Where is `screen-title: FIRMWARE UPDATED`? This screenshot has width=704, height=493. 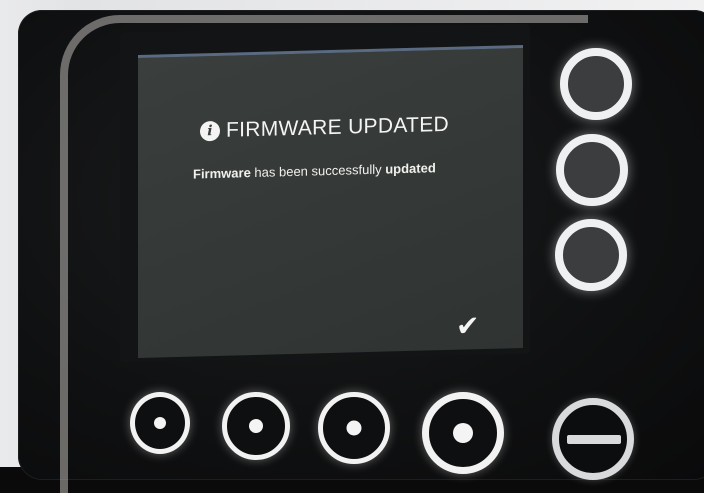 screen-title: FIRMWARE UPDATED is located at coordinates (337, 127).